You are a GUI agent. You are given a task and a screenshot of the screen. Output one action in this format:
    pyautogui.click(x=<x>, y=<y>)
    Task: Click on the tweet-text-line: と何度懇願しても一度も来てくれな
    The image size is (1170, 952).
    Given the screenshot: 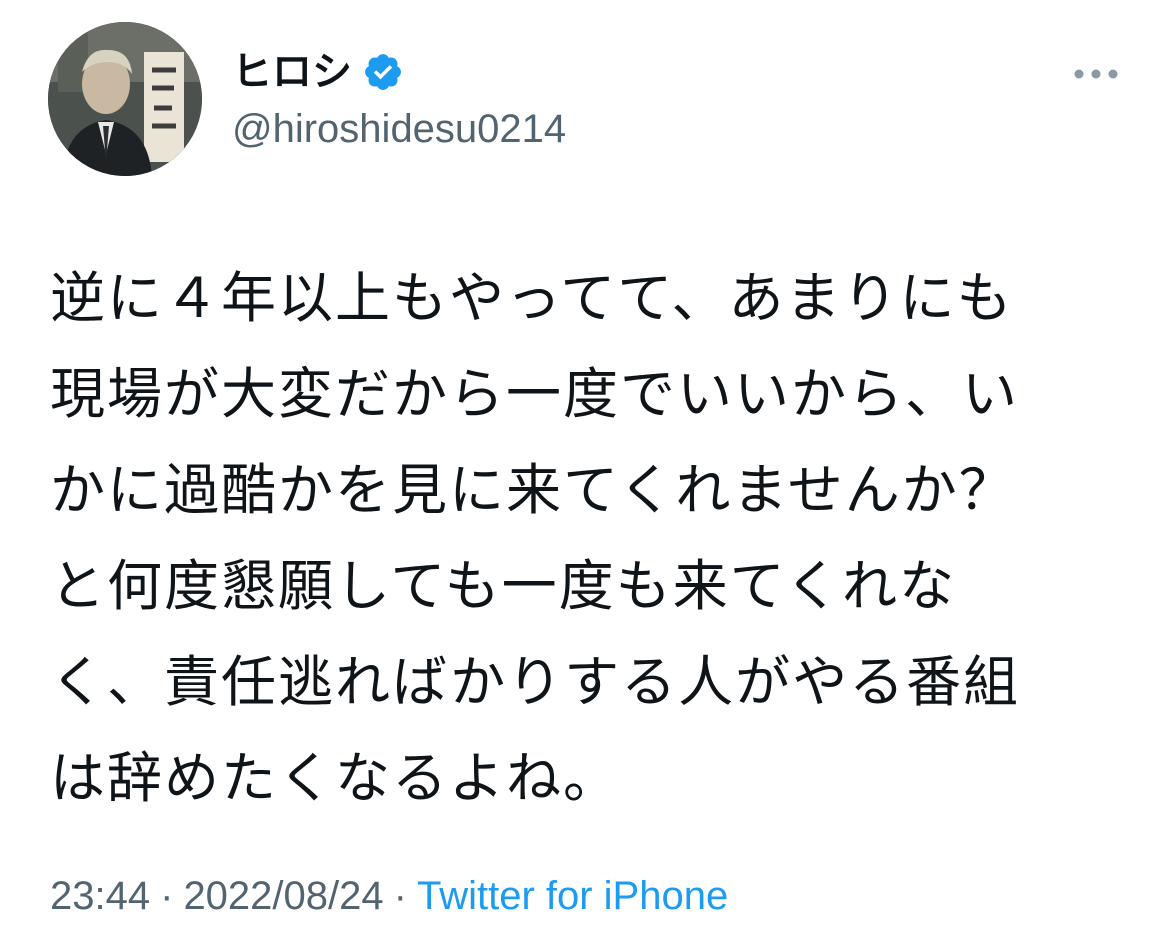 What is the action you would take?
    pyautogui.click(x=503, y=586)
    